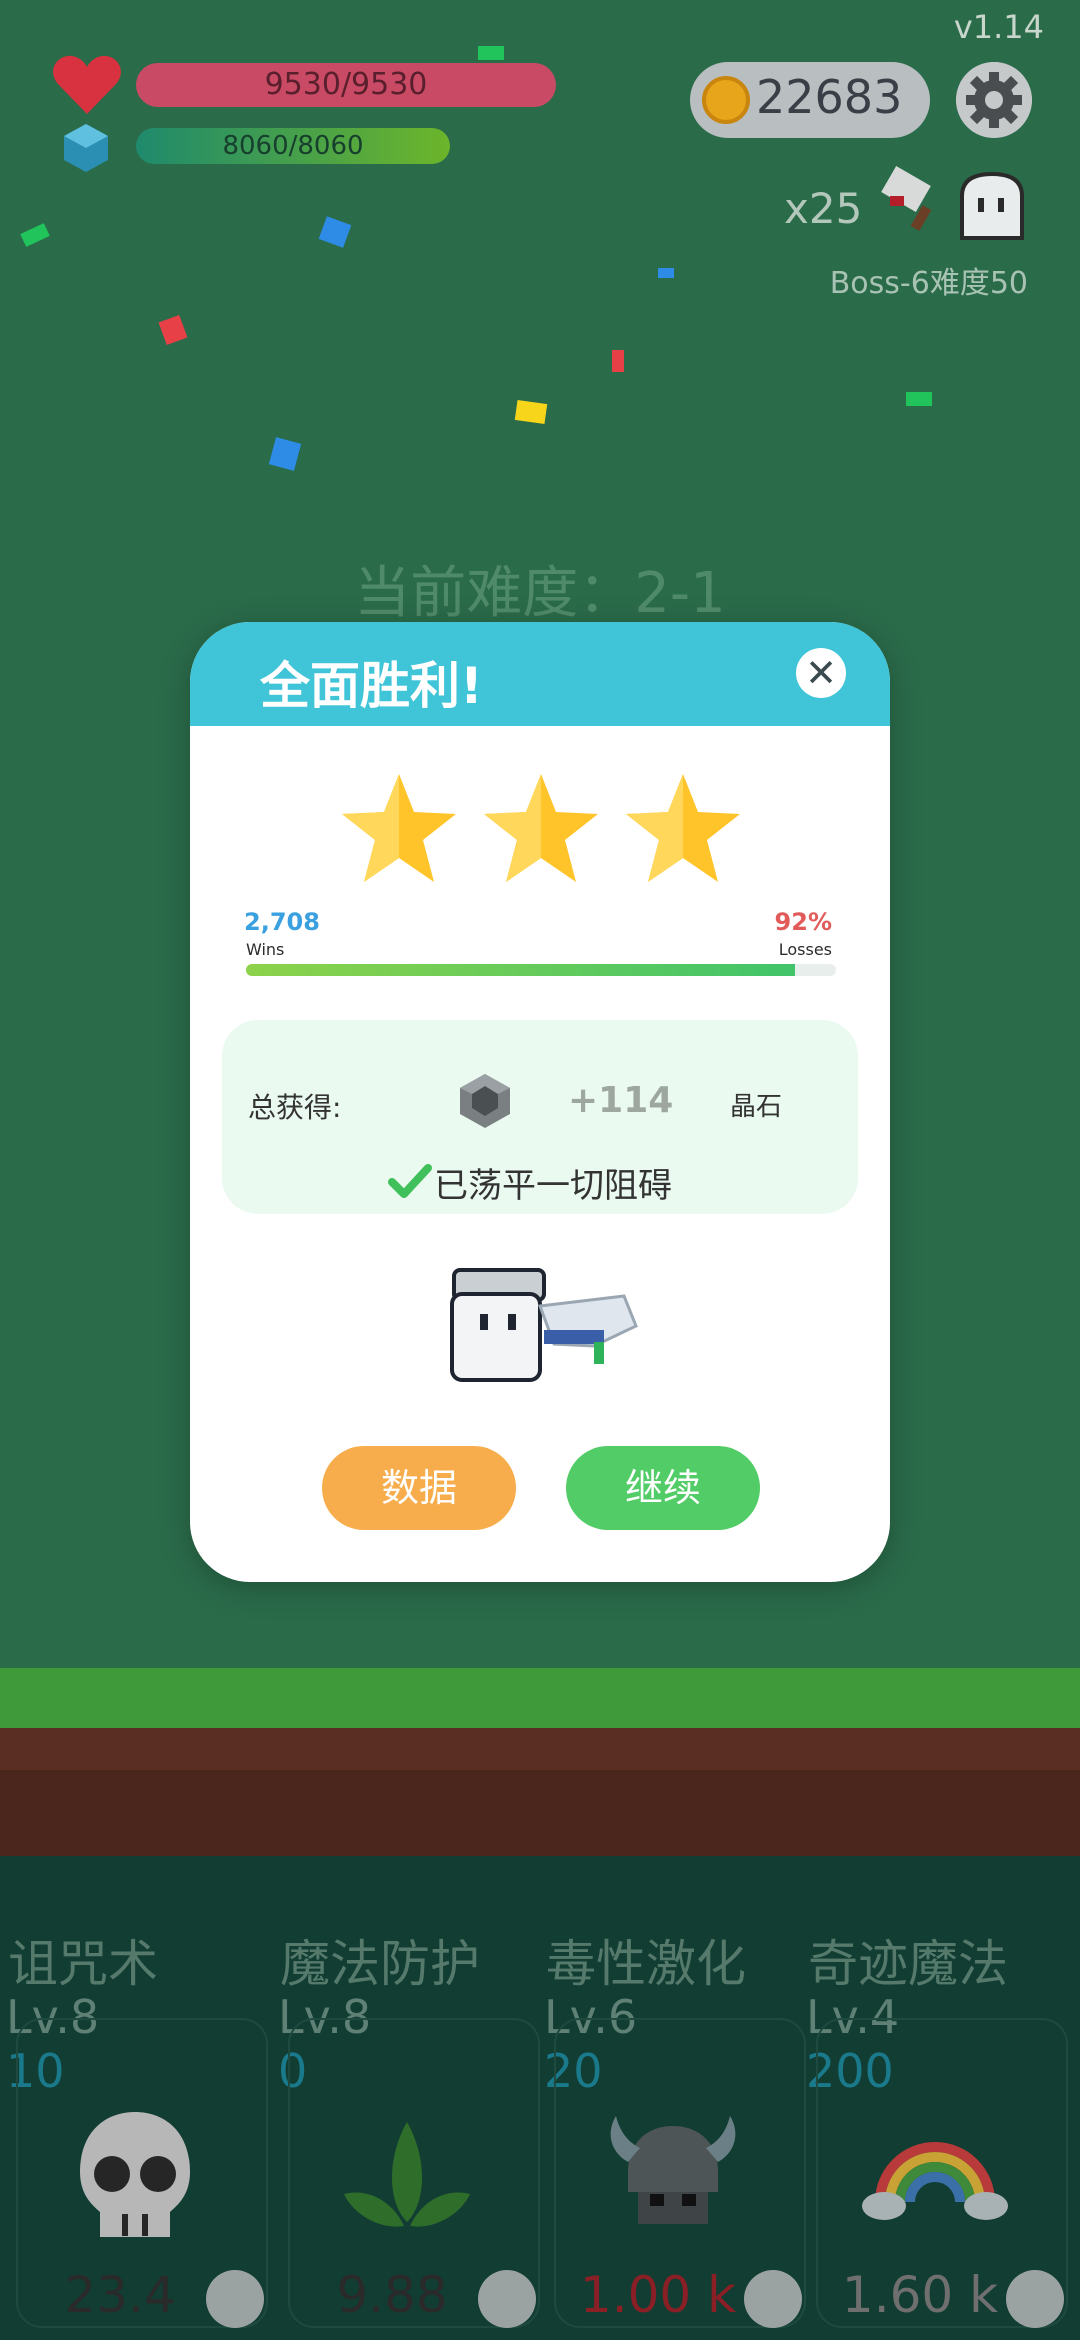 Image resolution: width=1080 pixels, height=2340 pixels. Describe the element at coordinates (829, 97) in the screenshot. I see `coin-value: 22683` at that location.